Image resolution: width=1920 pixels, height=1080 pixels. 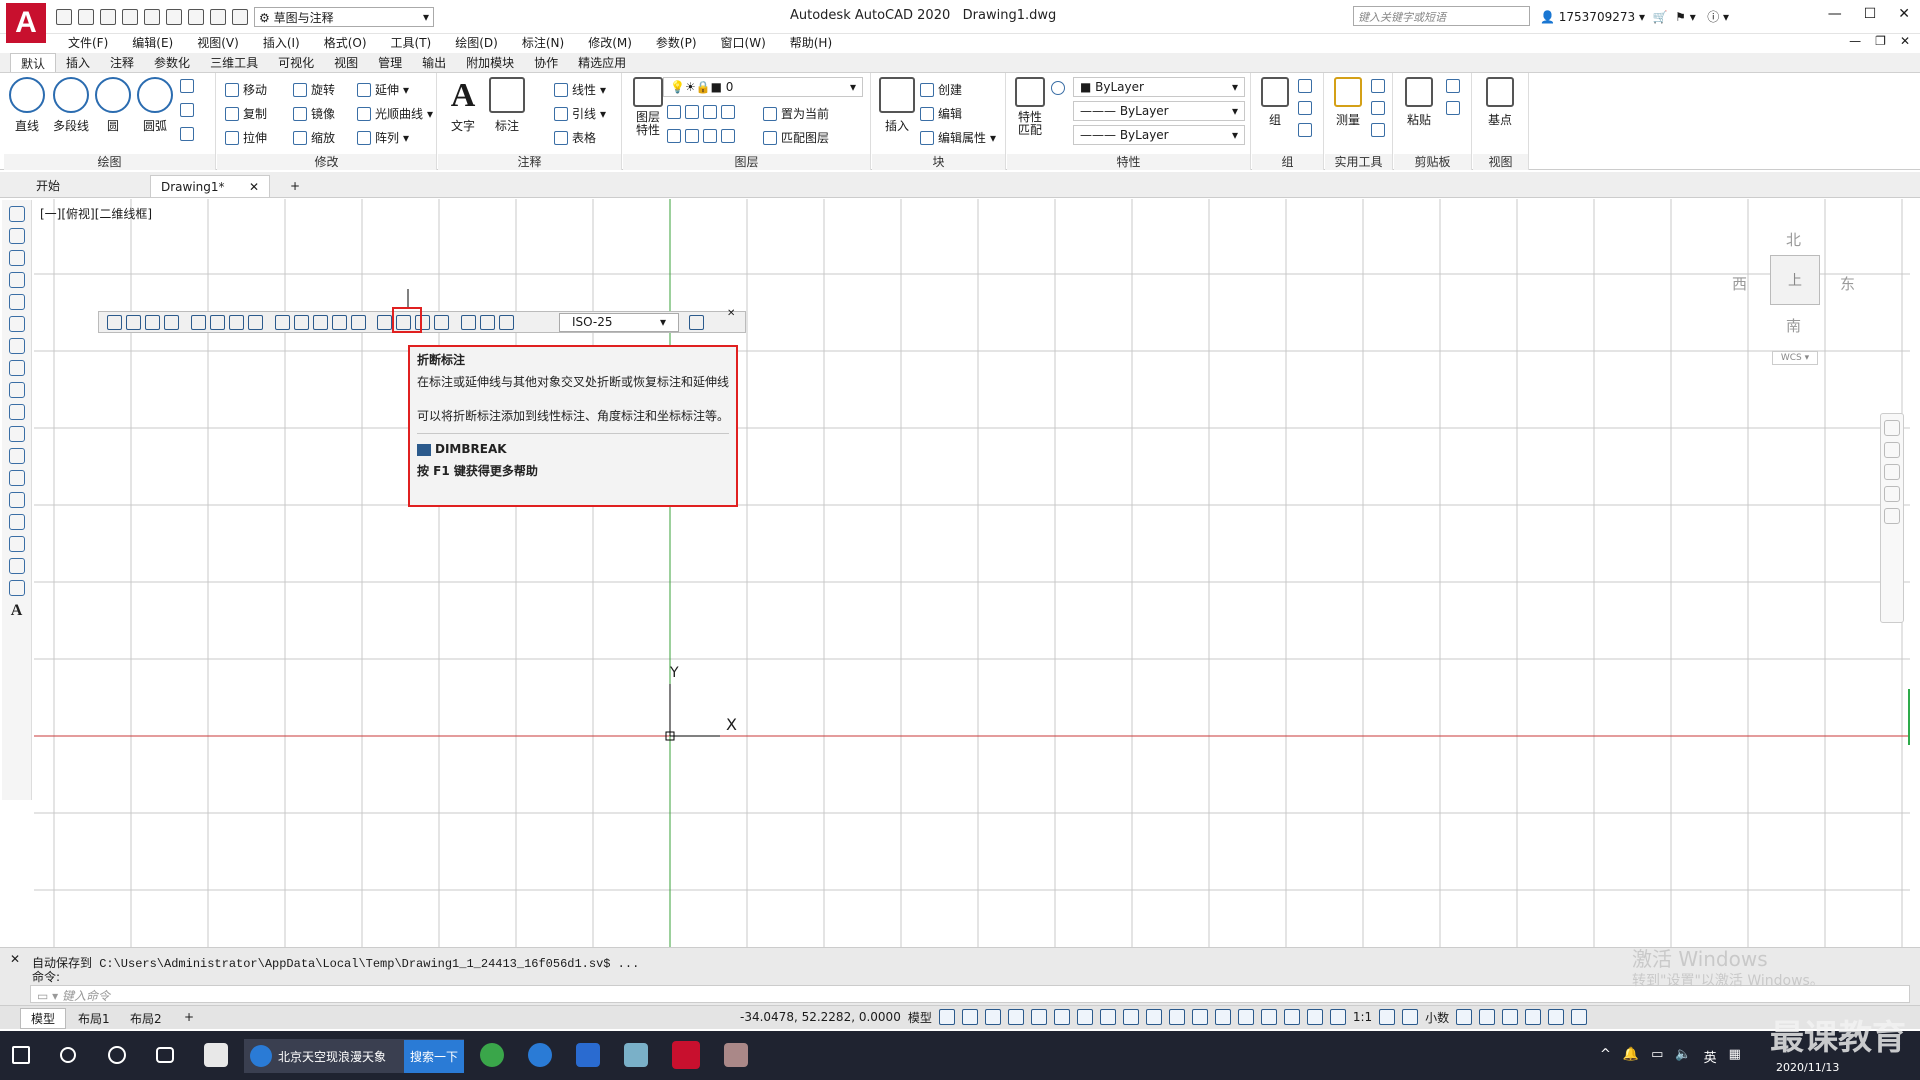 What do you see at coordinates (796, 113) in the screenshot?
I see `set-current-button: 置为当前` at bounding box center [796, 113].